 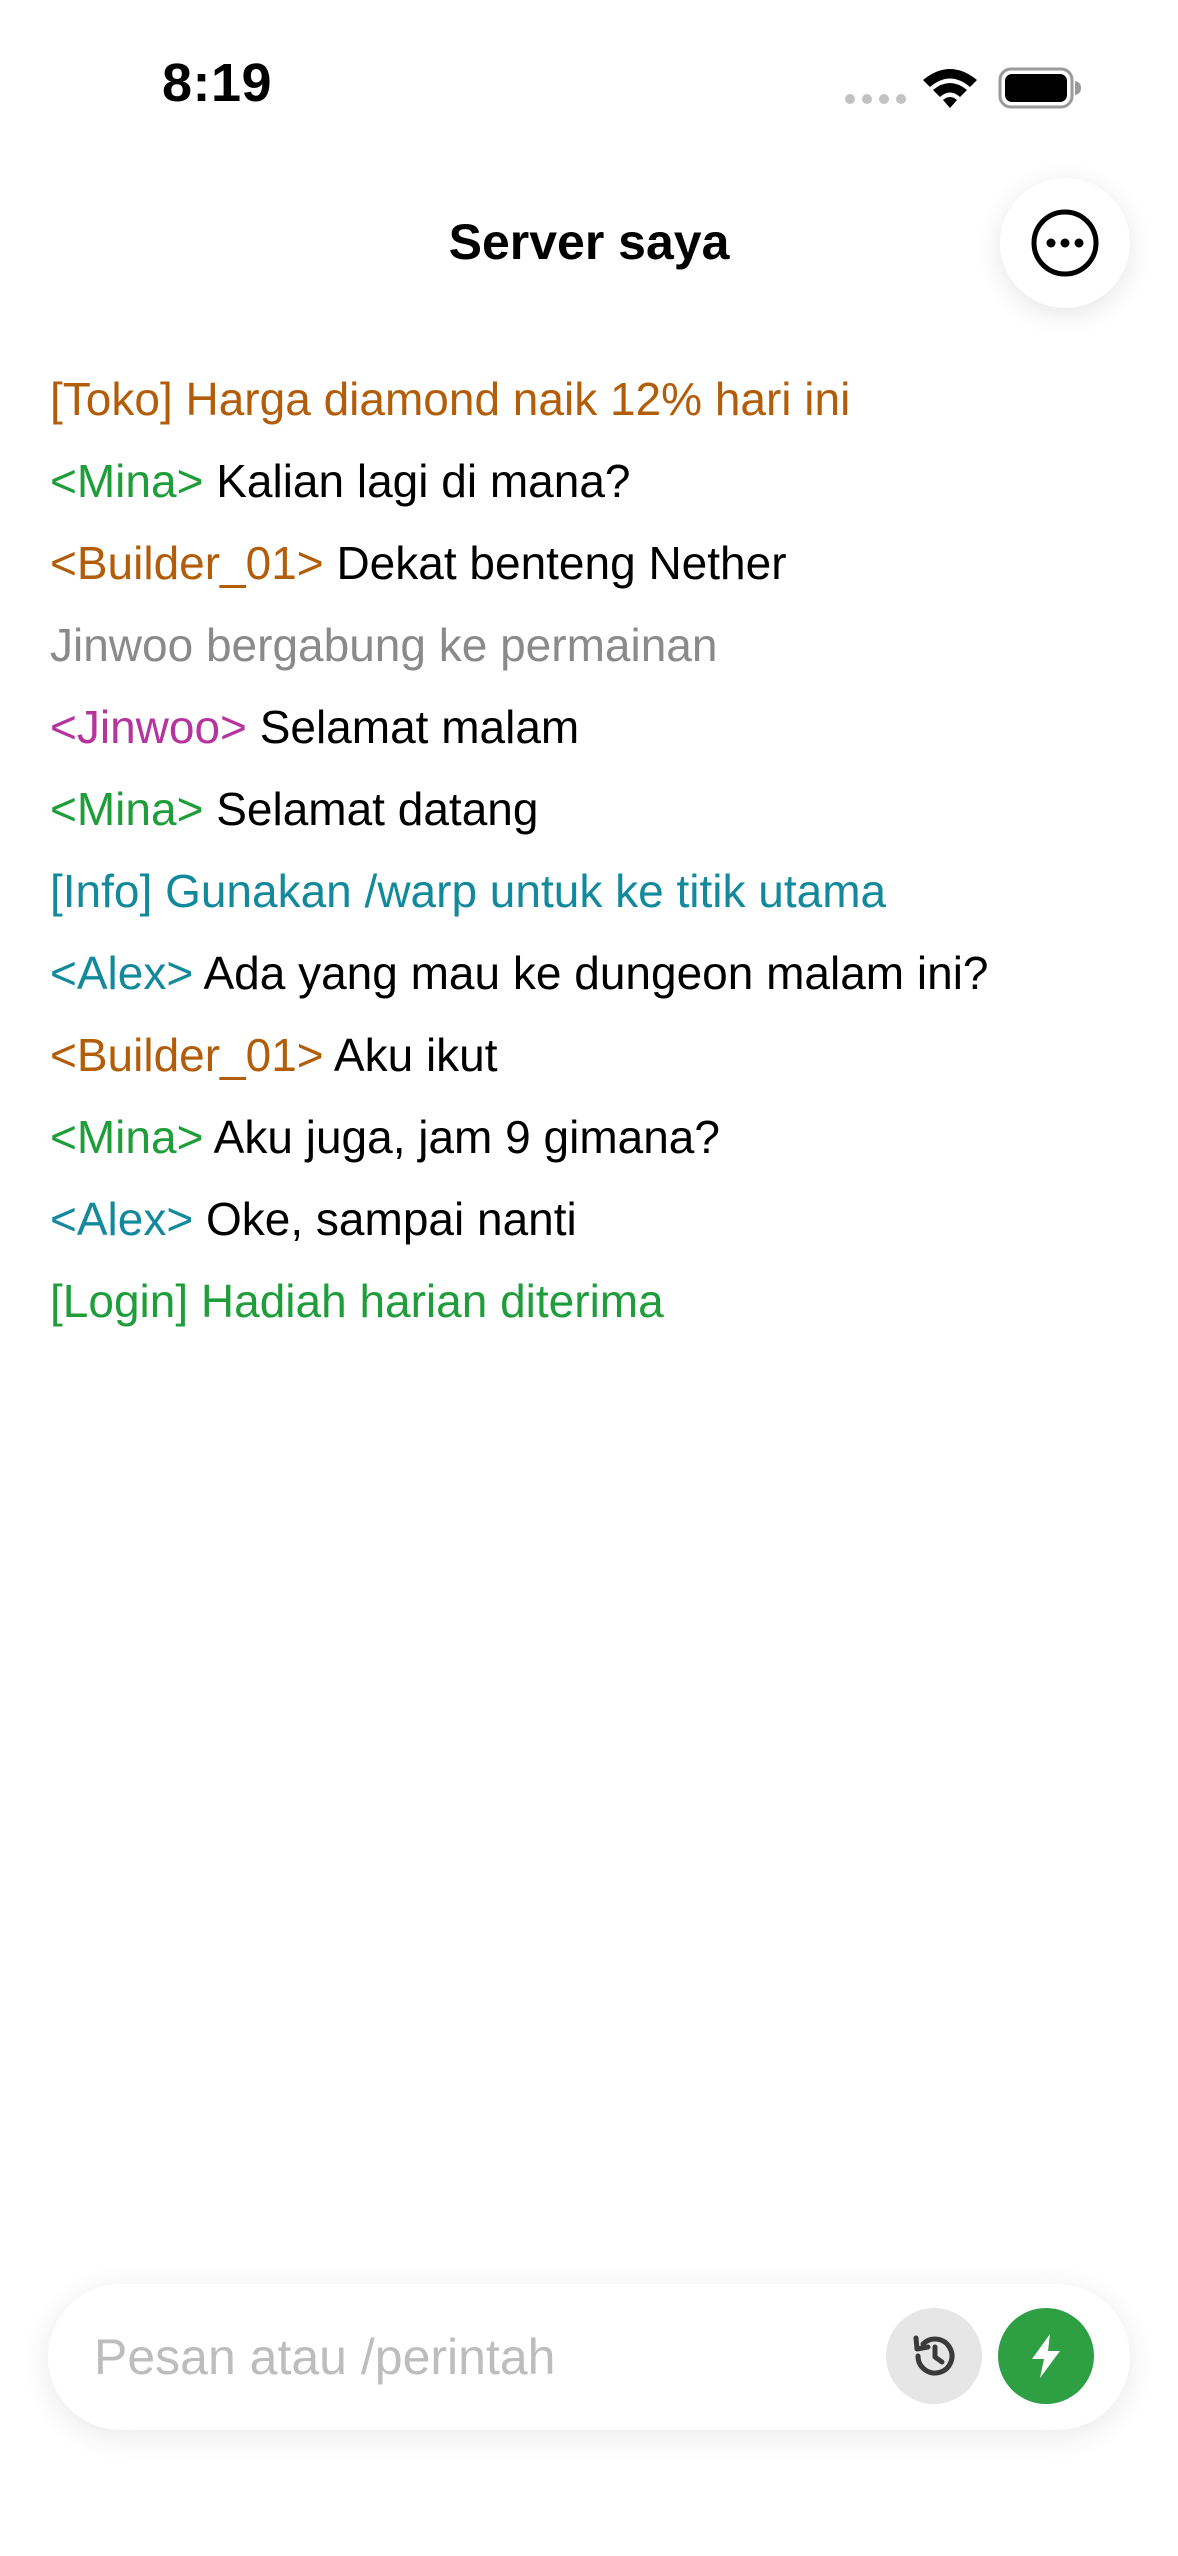 What do you see at coordinates (384, 645) in the screenshot?
I see `chat-message-prefix: Jinwoo bergabung ke permainan` at bounding box center [384, 645].